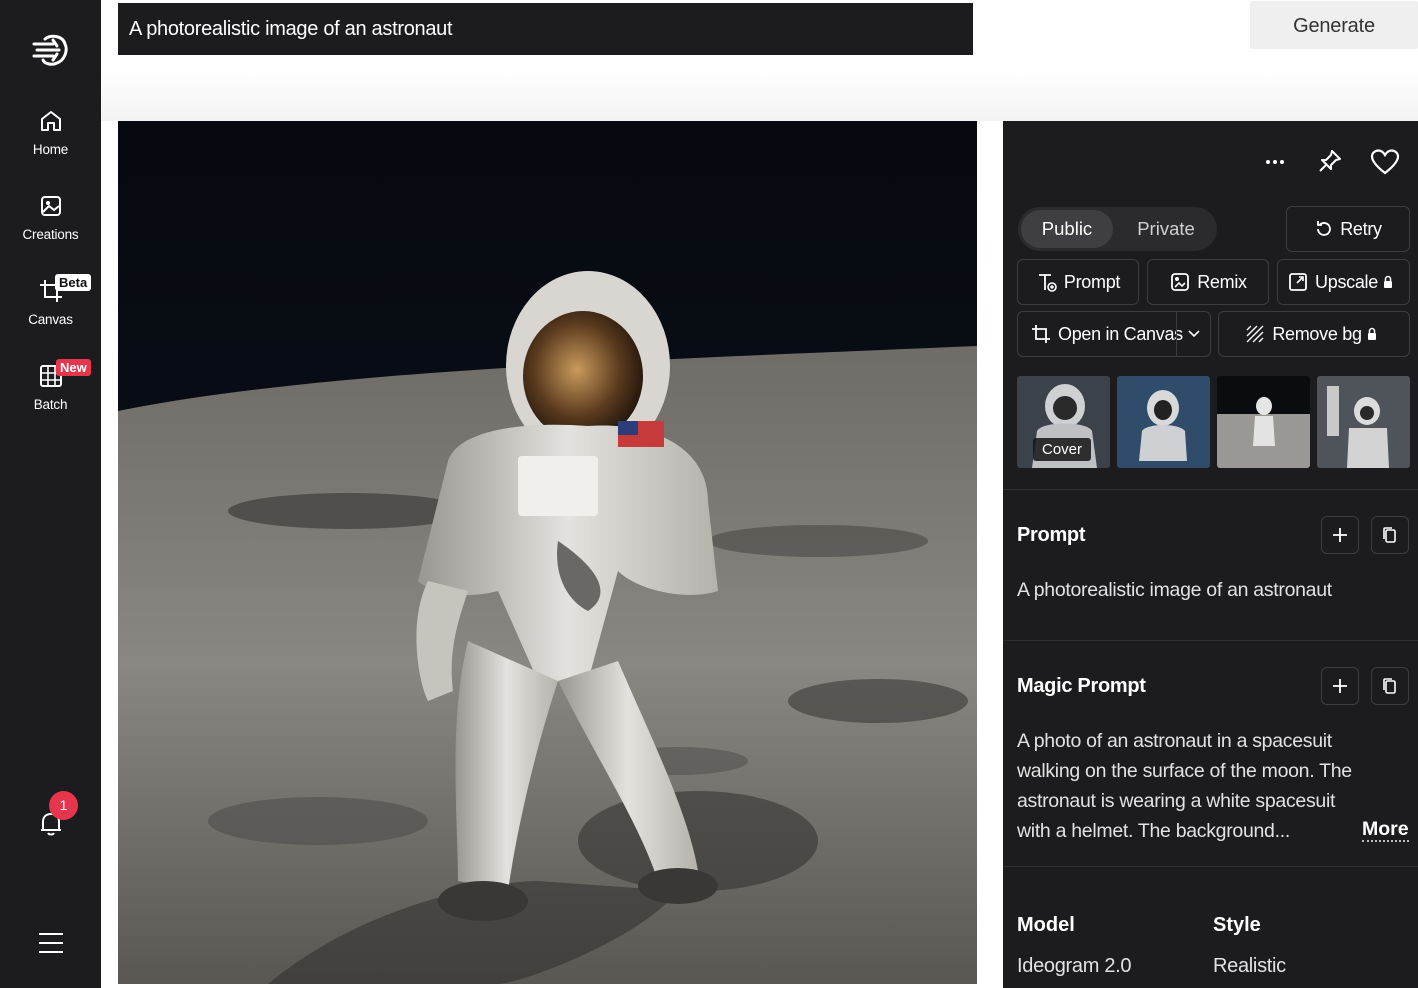 The height and width of the screenshot is (988, 1418). Describe the element at coordinates (50, 206) in the screenshot. I see `image-icon` at that location.